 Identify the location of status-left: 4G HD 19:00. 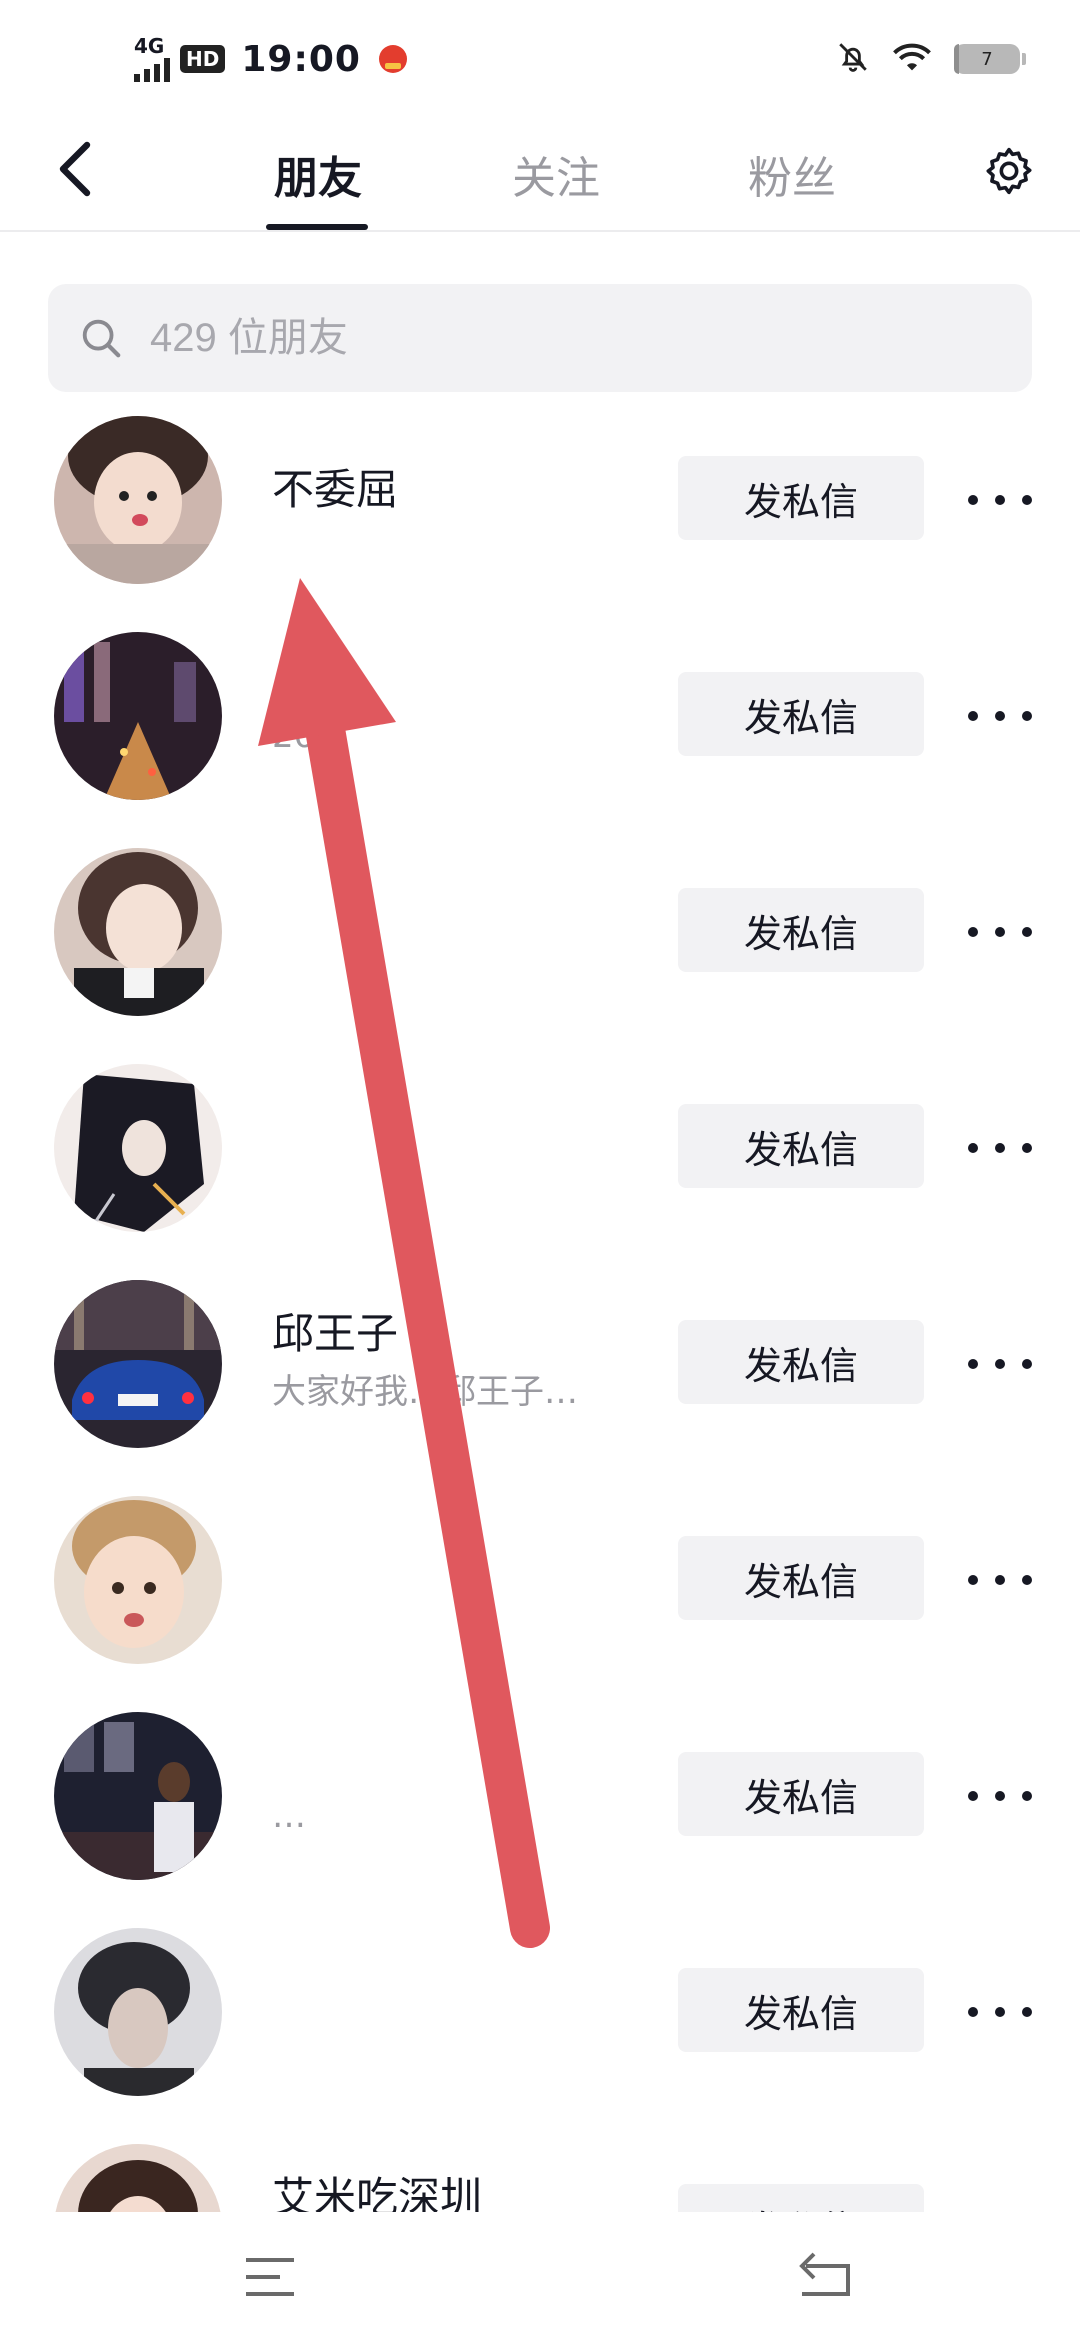
(270, 59).